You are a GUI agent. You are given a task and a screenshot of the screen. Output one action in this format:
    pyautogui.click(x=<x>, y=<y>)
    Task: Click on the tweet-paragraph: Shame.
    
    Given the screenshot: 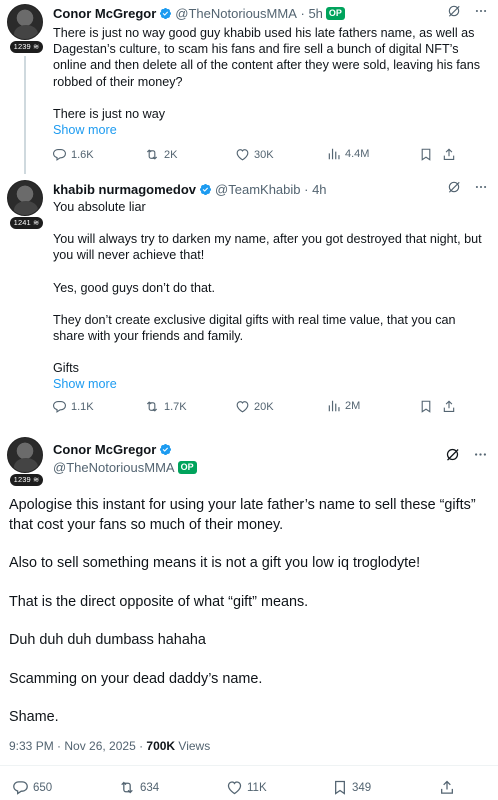 What is the action you would take?
    pyautogui.click(x=34, y=717)
    